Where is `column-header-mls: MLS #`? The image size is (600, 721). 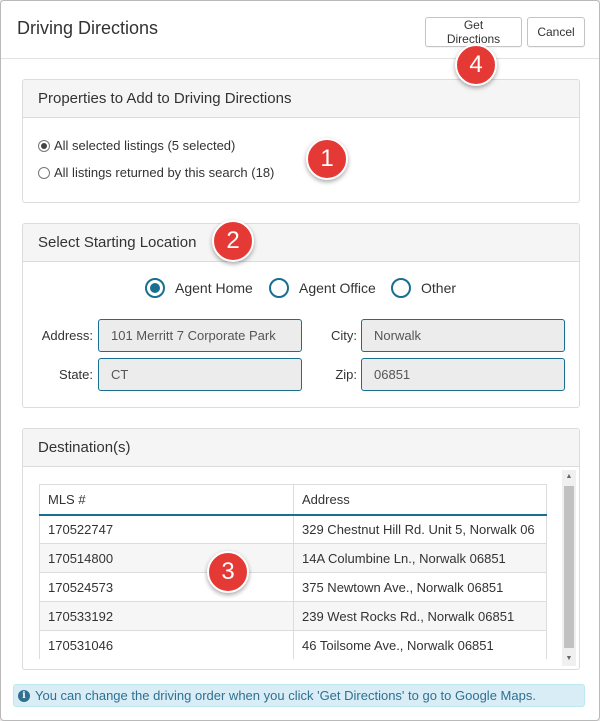 column-header-mls: MLS # is located at coordinates (166, 500).